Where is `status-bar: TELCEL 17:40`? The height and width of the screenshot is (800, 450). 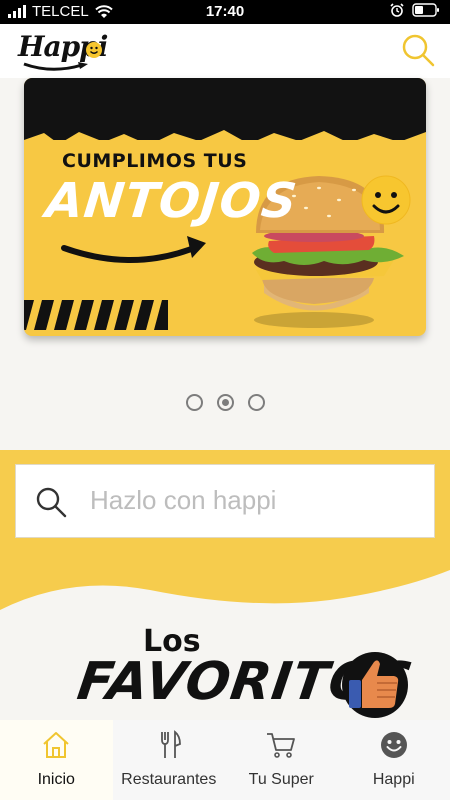 status-bar: TELCEL 17:40 is located at coordinates (225, 12).